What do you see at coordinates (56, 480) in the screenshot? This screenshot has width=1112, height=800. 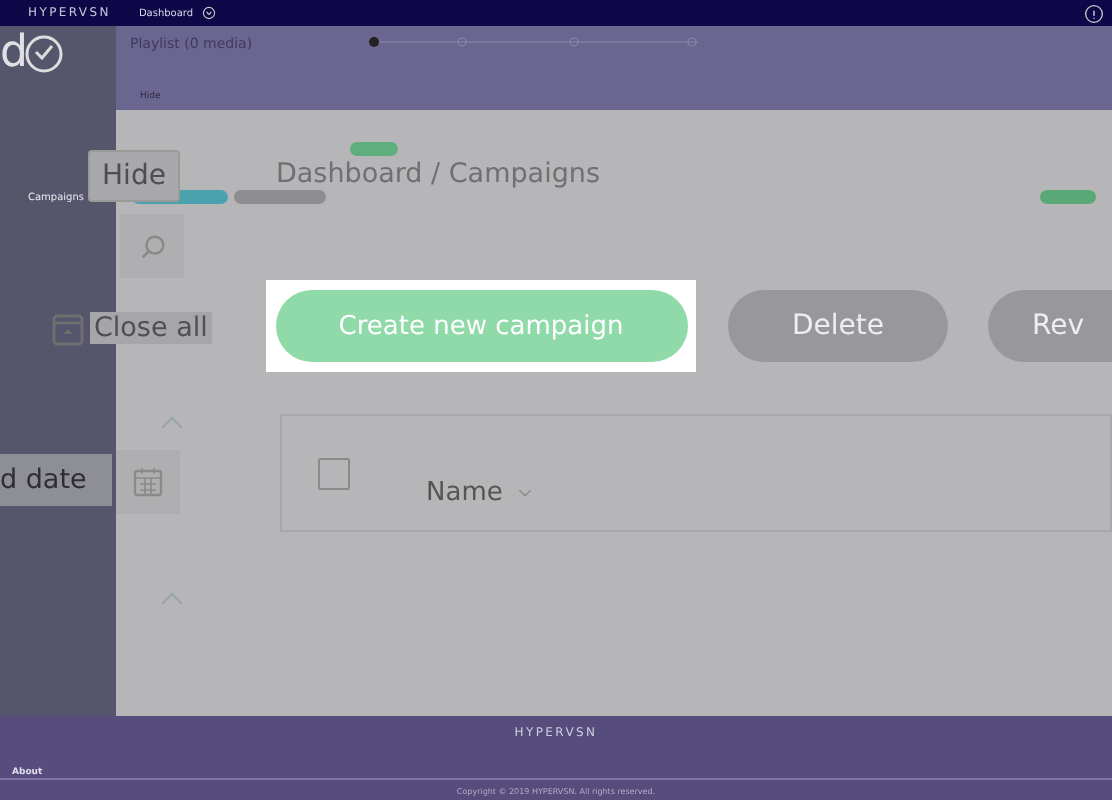 I see `date-field: d date` at bounding box center [56, 480].